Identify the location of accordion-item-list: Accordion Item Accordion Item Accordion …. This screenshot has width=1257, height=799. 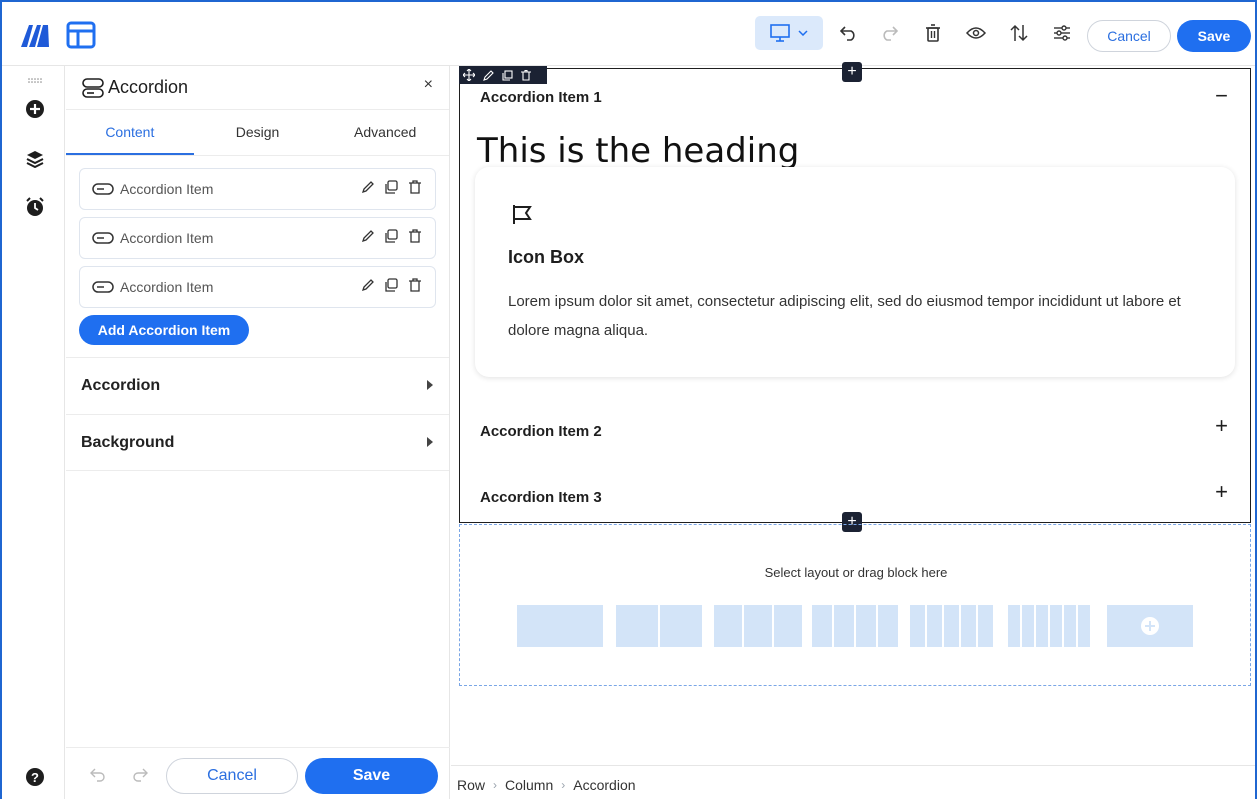
(257, 250).